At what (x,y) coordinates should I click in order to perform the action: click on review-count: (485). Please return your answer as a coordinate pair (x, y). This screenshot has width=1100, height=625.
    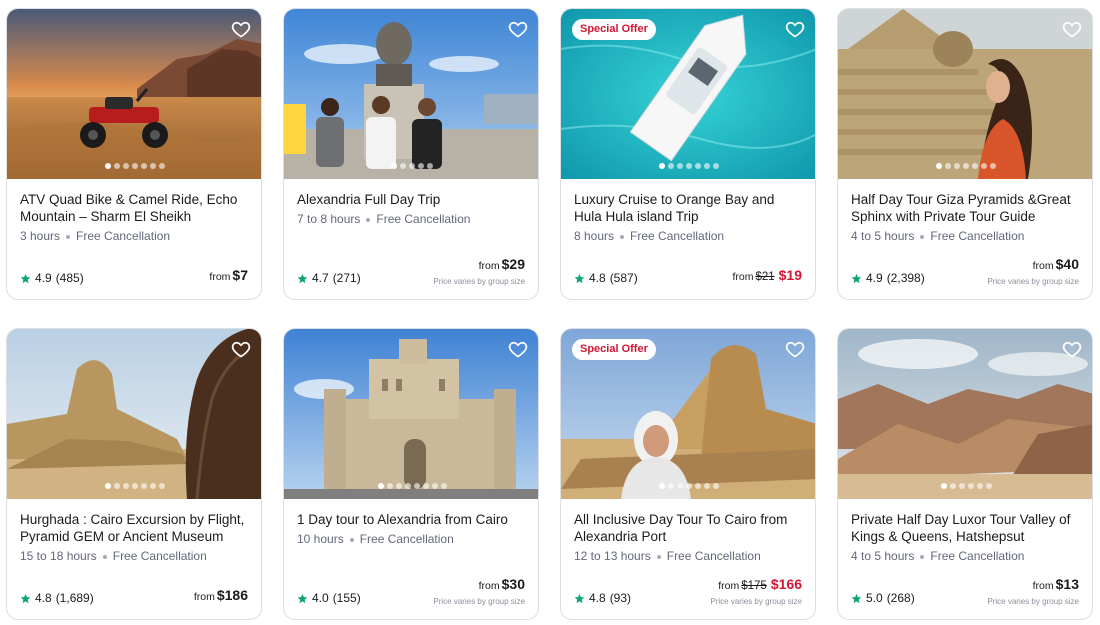
    Looking at the image, I should click on (69, 278).